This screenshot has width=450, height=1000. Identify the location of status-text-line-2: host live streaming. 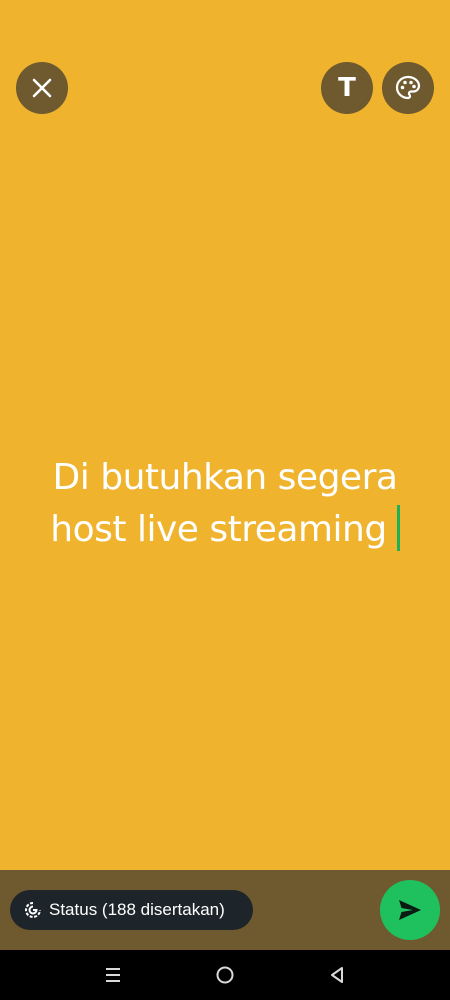
(225, 530).